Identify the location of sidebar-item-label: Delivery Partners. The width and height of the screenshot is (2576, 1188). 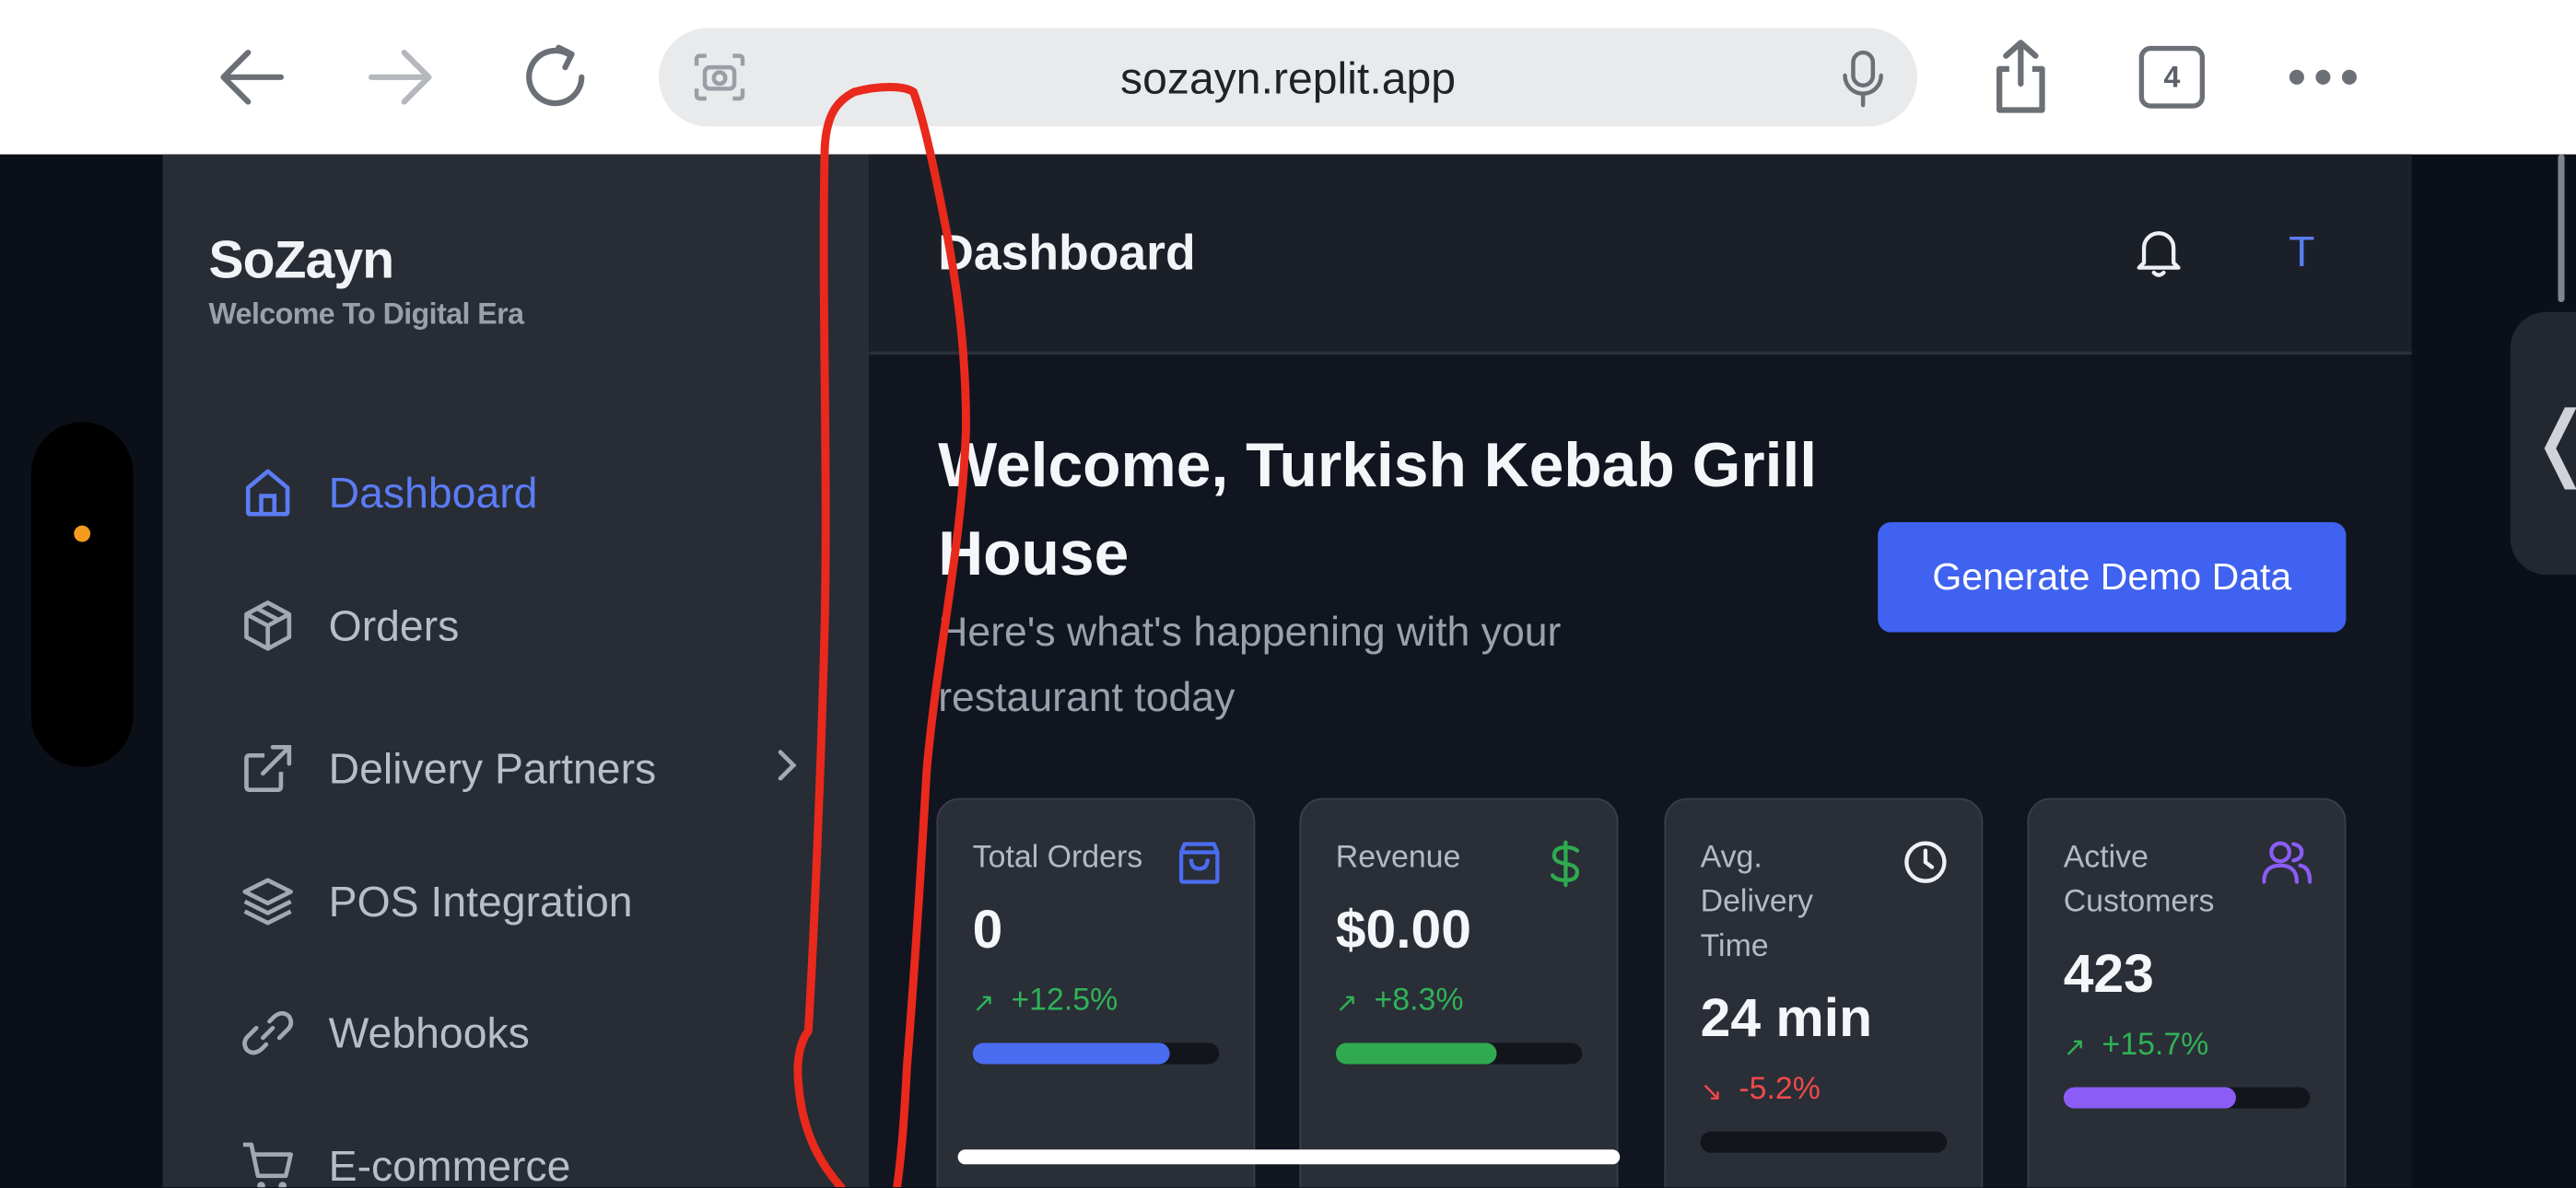
(493, 767).